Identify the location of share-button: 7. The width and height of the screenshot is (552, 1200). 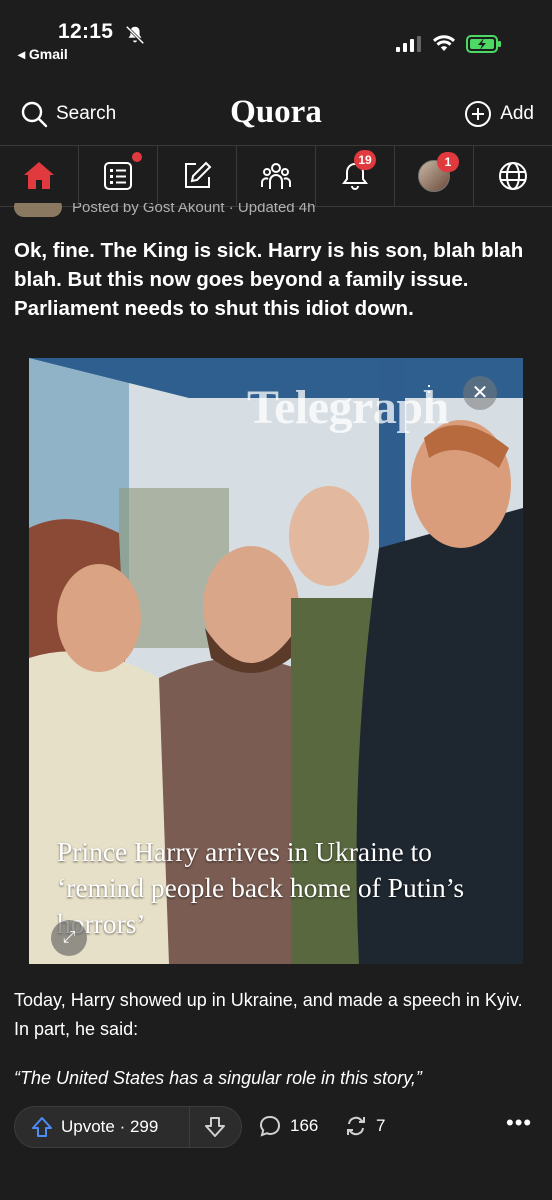
(364, 1126).